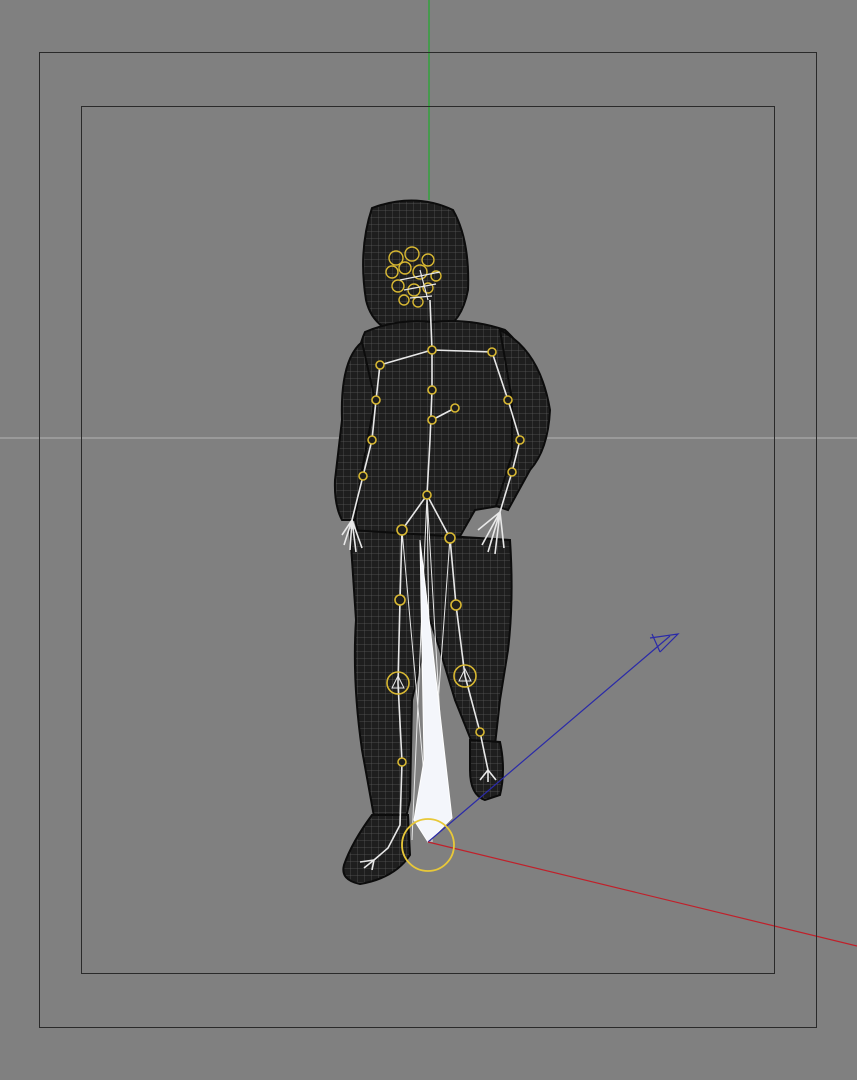  What do you see at coordinates (642, 894) in the screenshot?
I see `x-axis-line` at bounding box center [642, 894].